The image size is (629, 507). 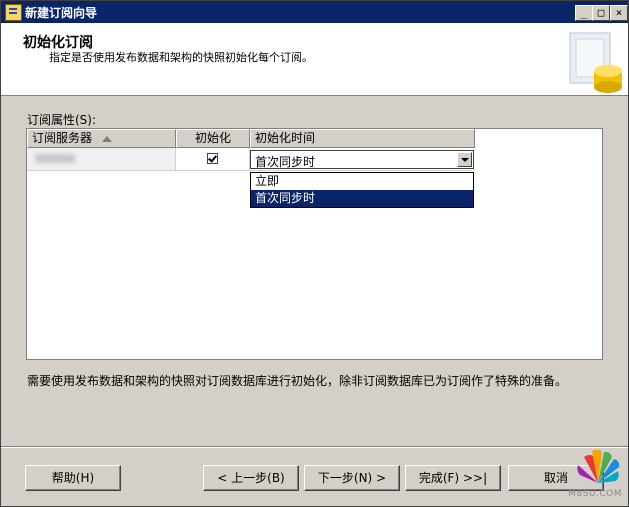 I want to click on wizard-app-icon, so click(x=13, y=12).